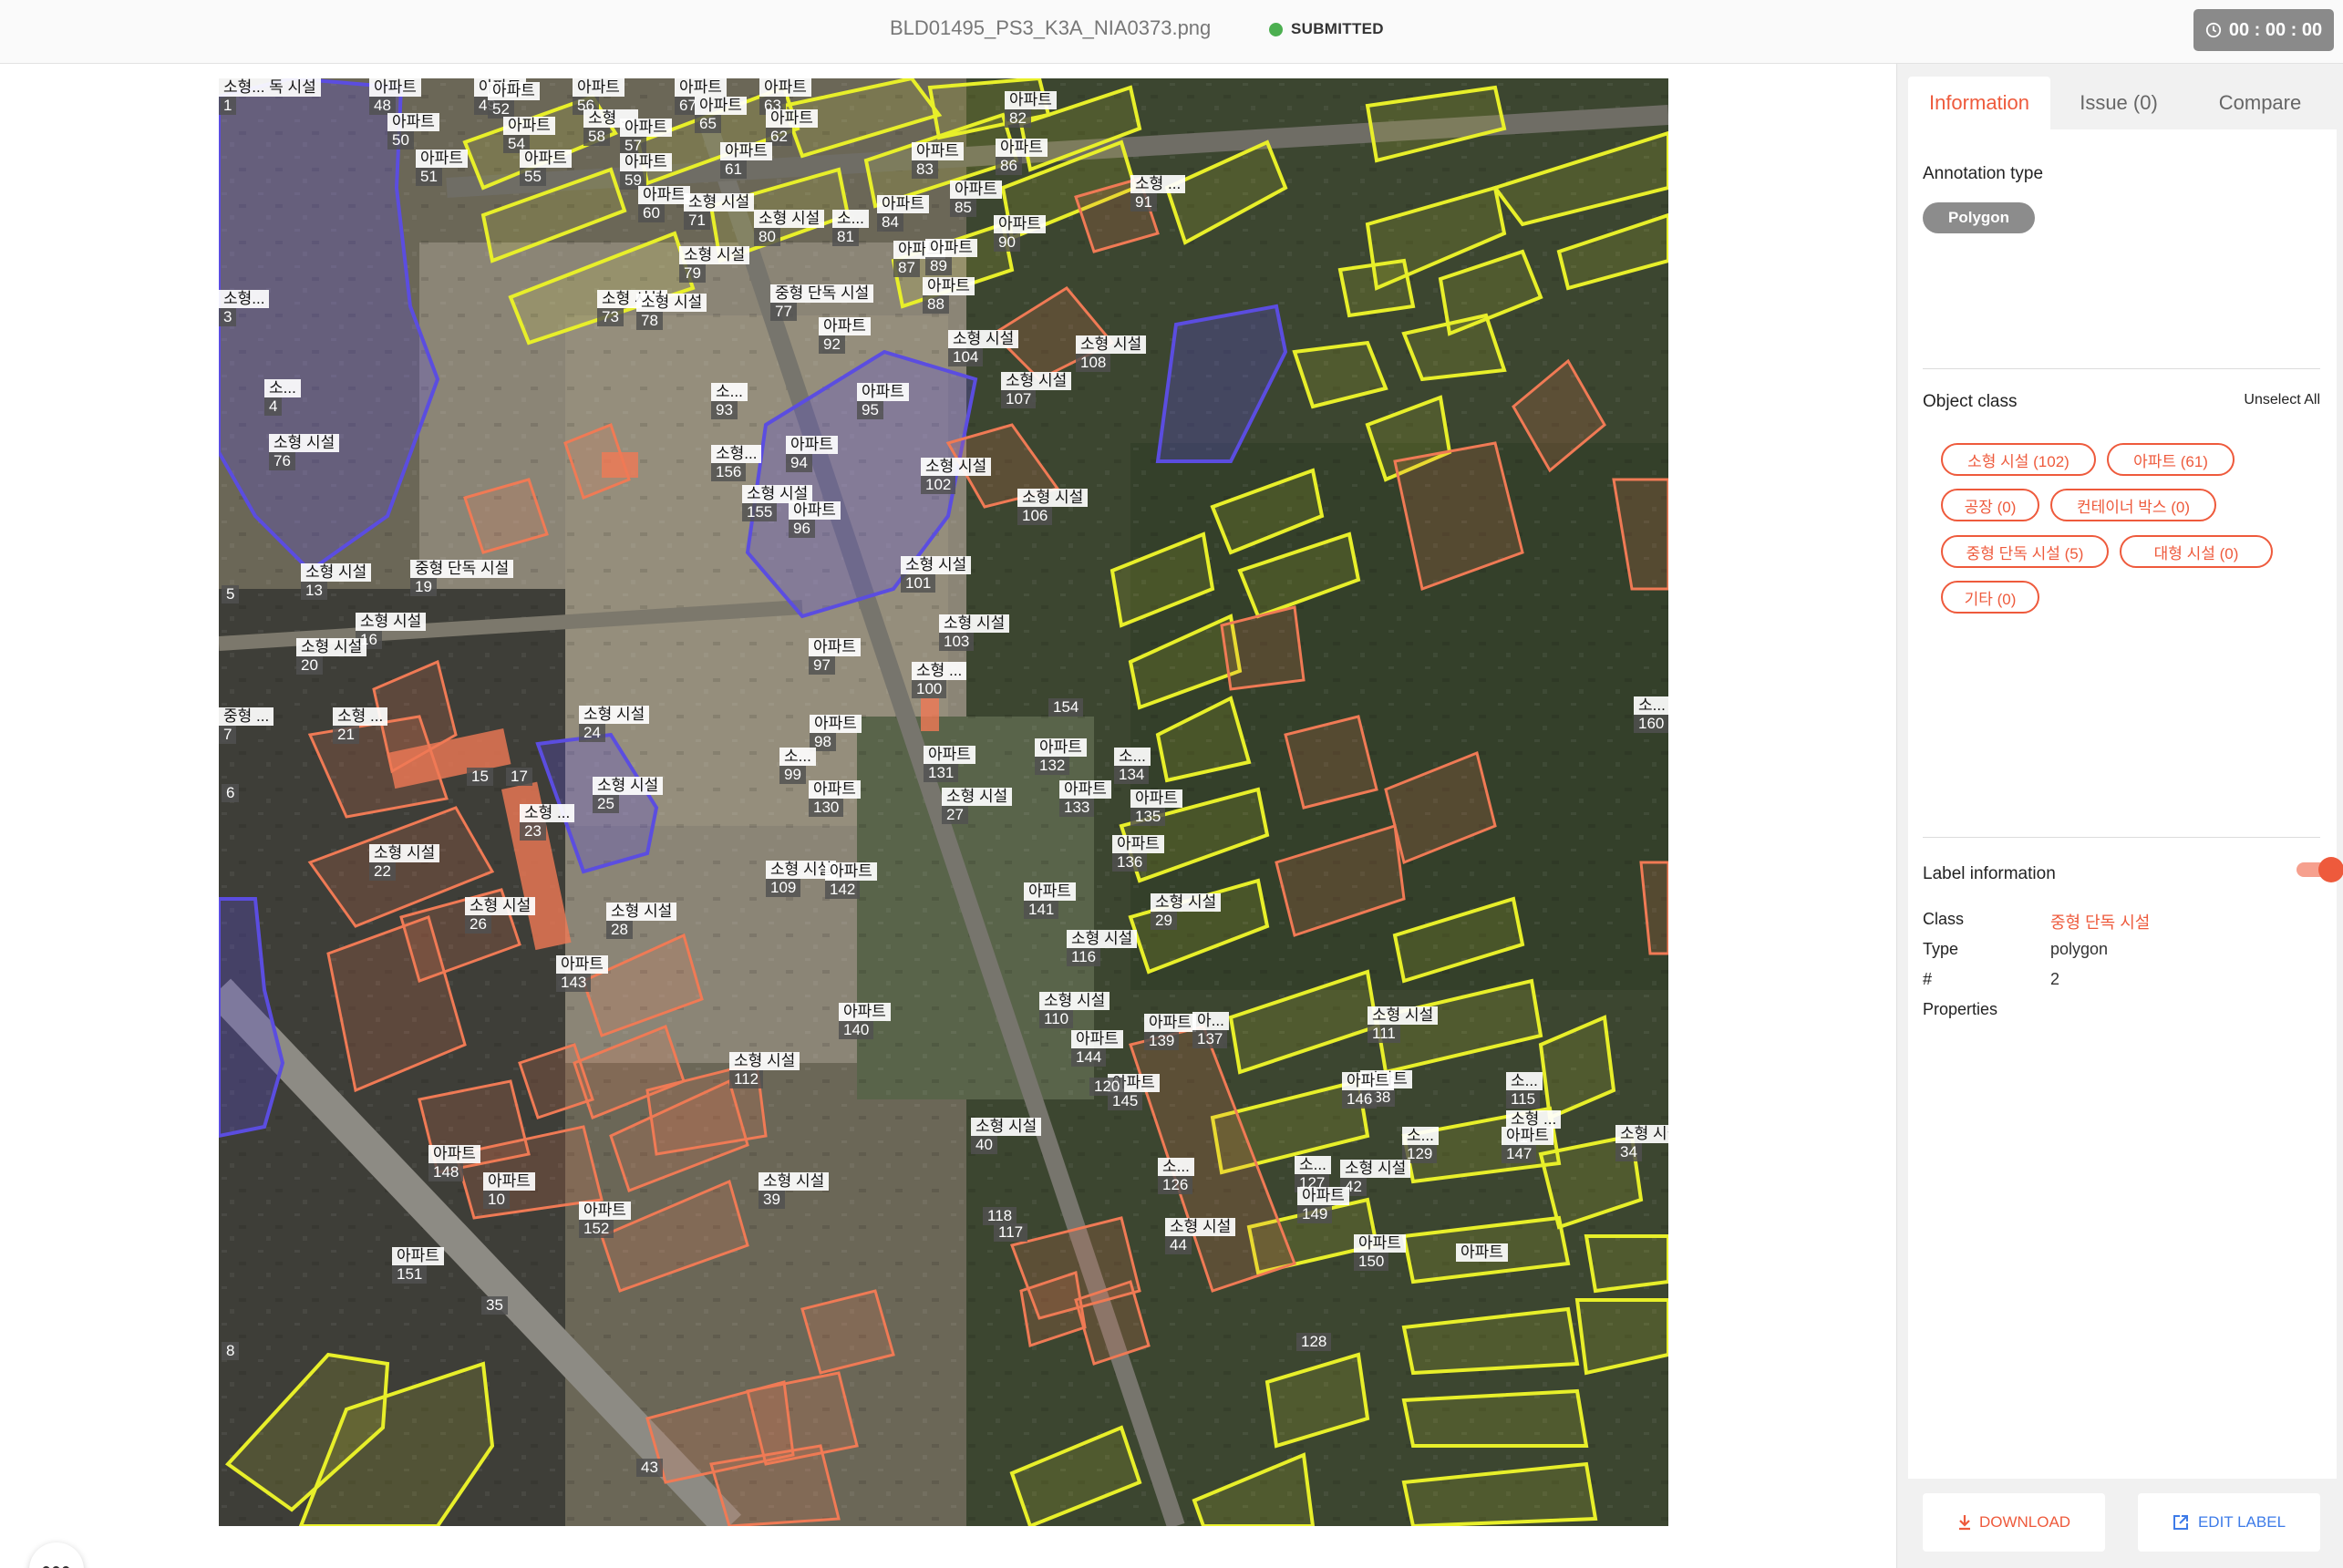  I want to click on annotation-label: 소... 129, so click(1420, 1145).